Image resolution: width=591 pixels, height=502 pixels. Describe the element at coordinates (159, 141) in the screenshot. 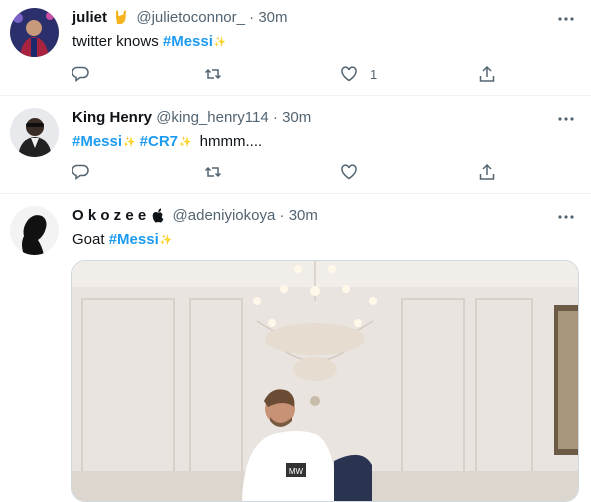

I see `hashtag-link: #CR7` at that location.